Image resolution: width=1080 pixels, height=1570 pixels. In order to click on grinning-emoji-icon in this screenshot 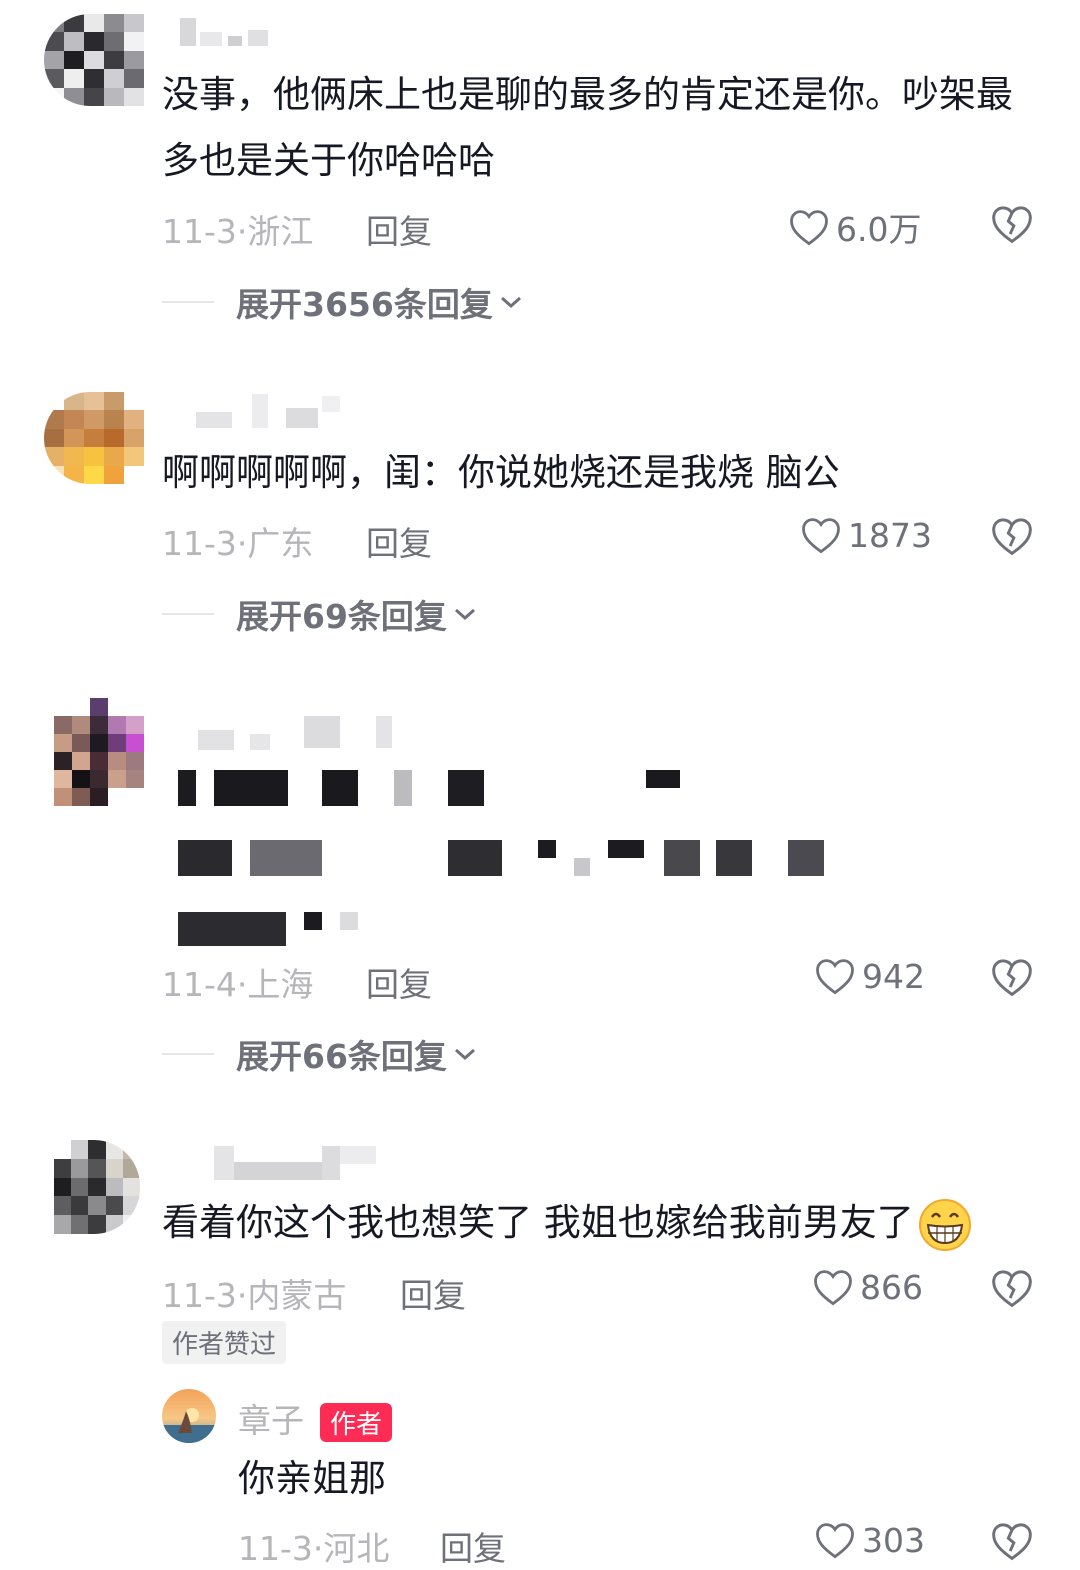, I will do `click(944, 1224)`.